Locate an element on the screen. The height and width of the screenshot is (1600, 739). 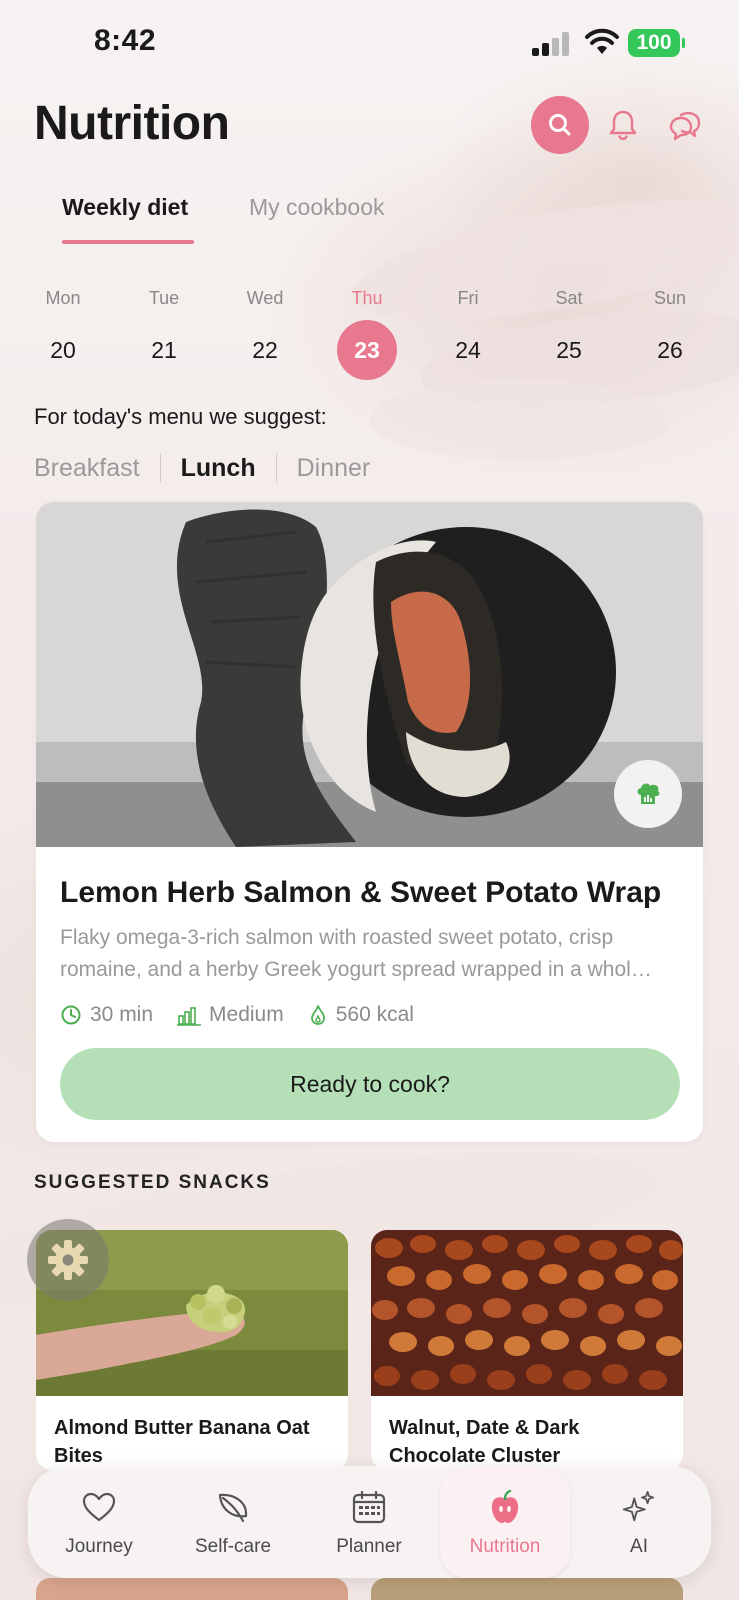
tab-label: Self-care is located at coordinates (233, 1546).